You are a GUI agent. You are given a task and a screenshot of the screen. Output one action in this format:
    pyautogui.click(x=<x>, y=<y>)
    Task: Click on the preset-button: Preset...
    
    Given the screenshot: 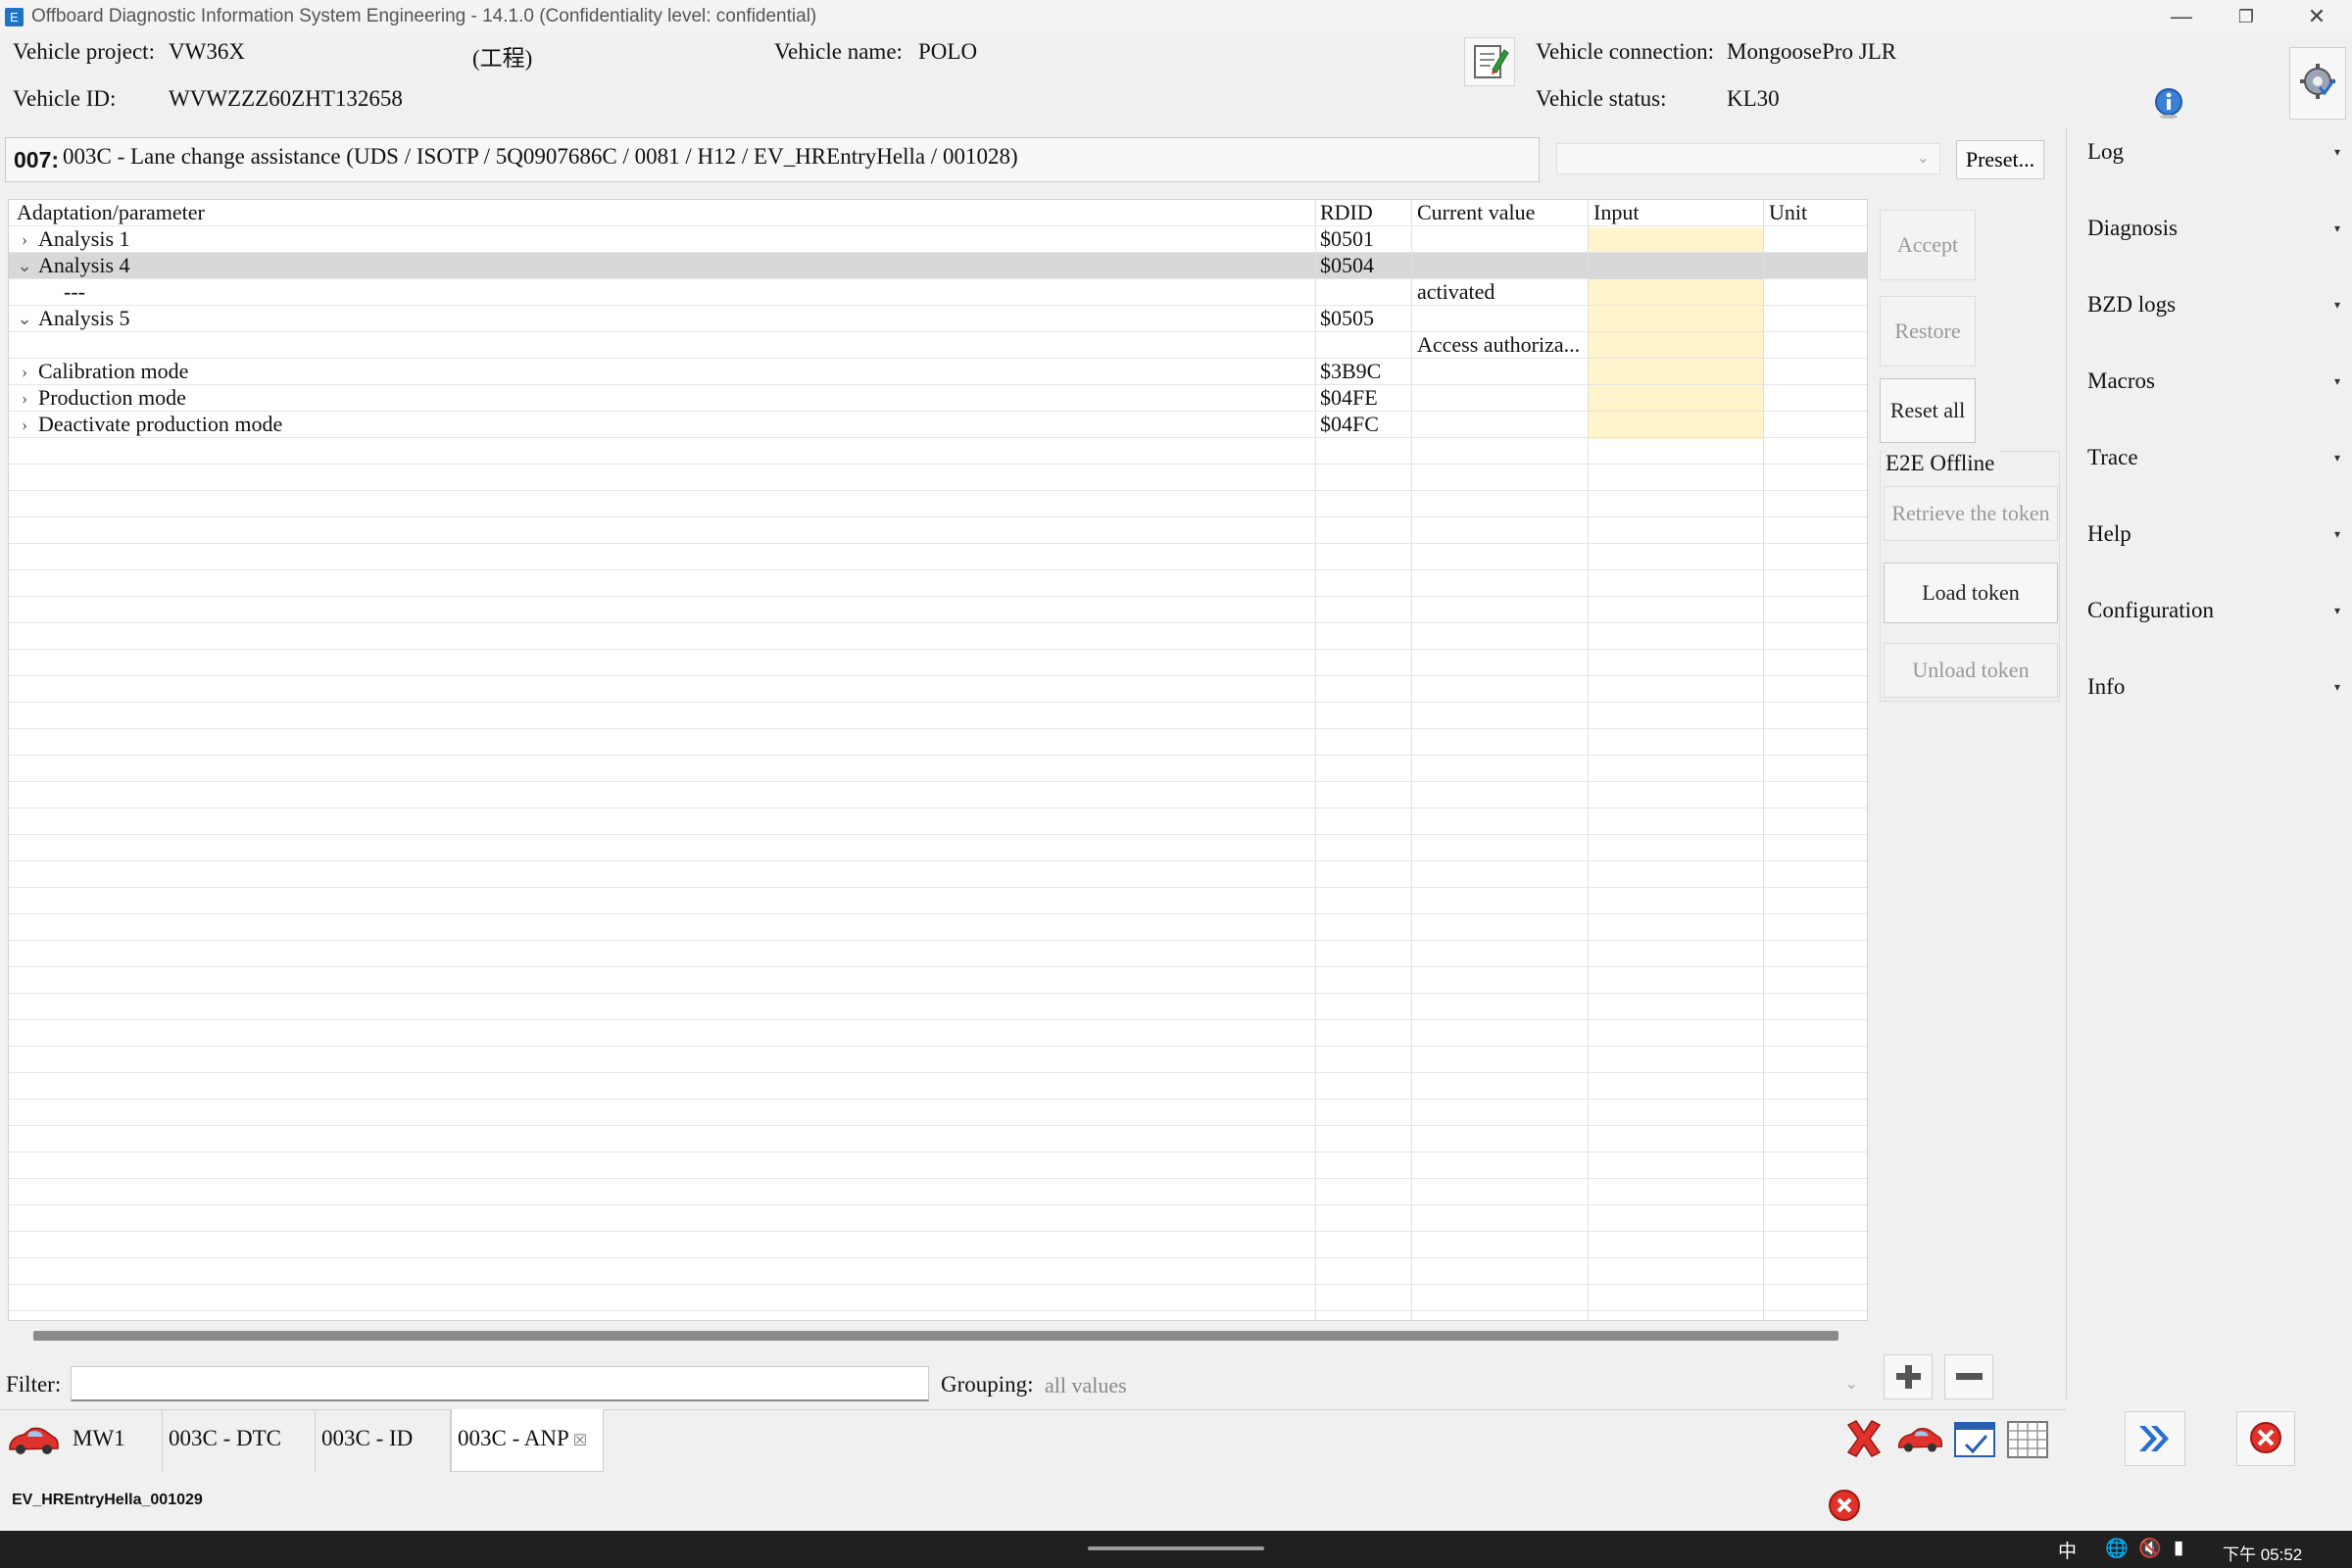 What is the action you would take?
    pyautogui.click(x=2000, y=159)
    